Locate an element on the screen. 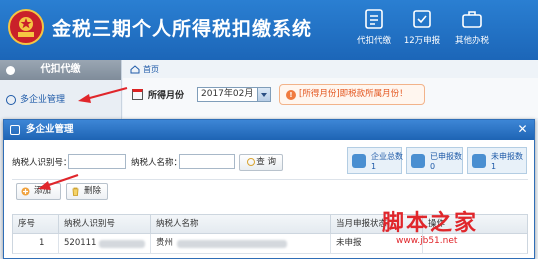 This screenshot has width=538, height=259. divider is located at coordinates (270, 179).